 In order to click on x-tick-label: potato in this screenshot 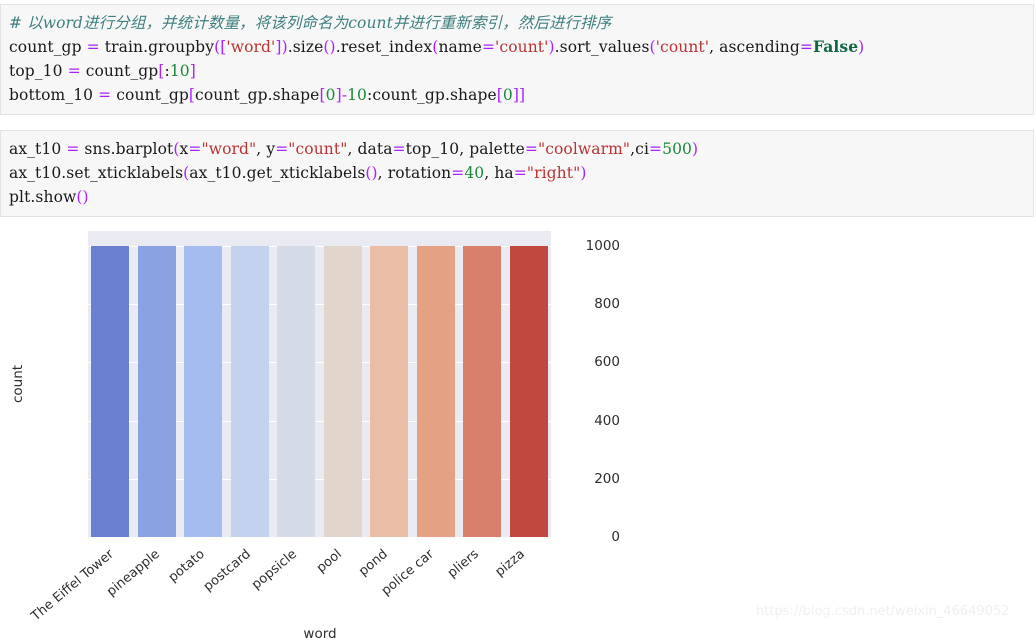, I will do `click(187, 566)`.